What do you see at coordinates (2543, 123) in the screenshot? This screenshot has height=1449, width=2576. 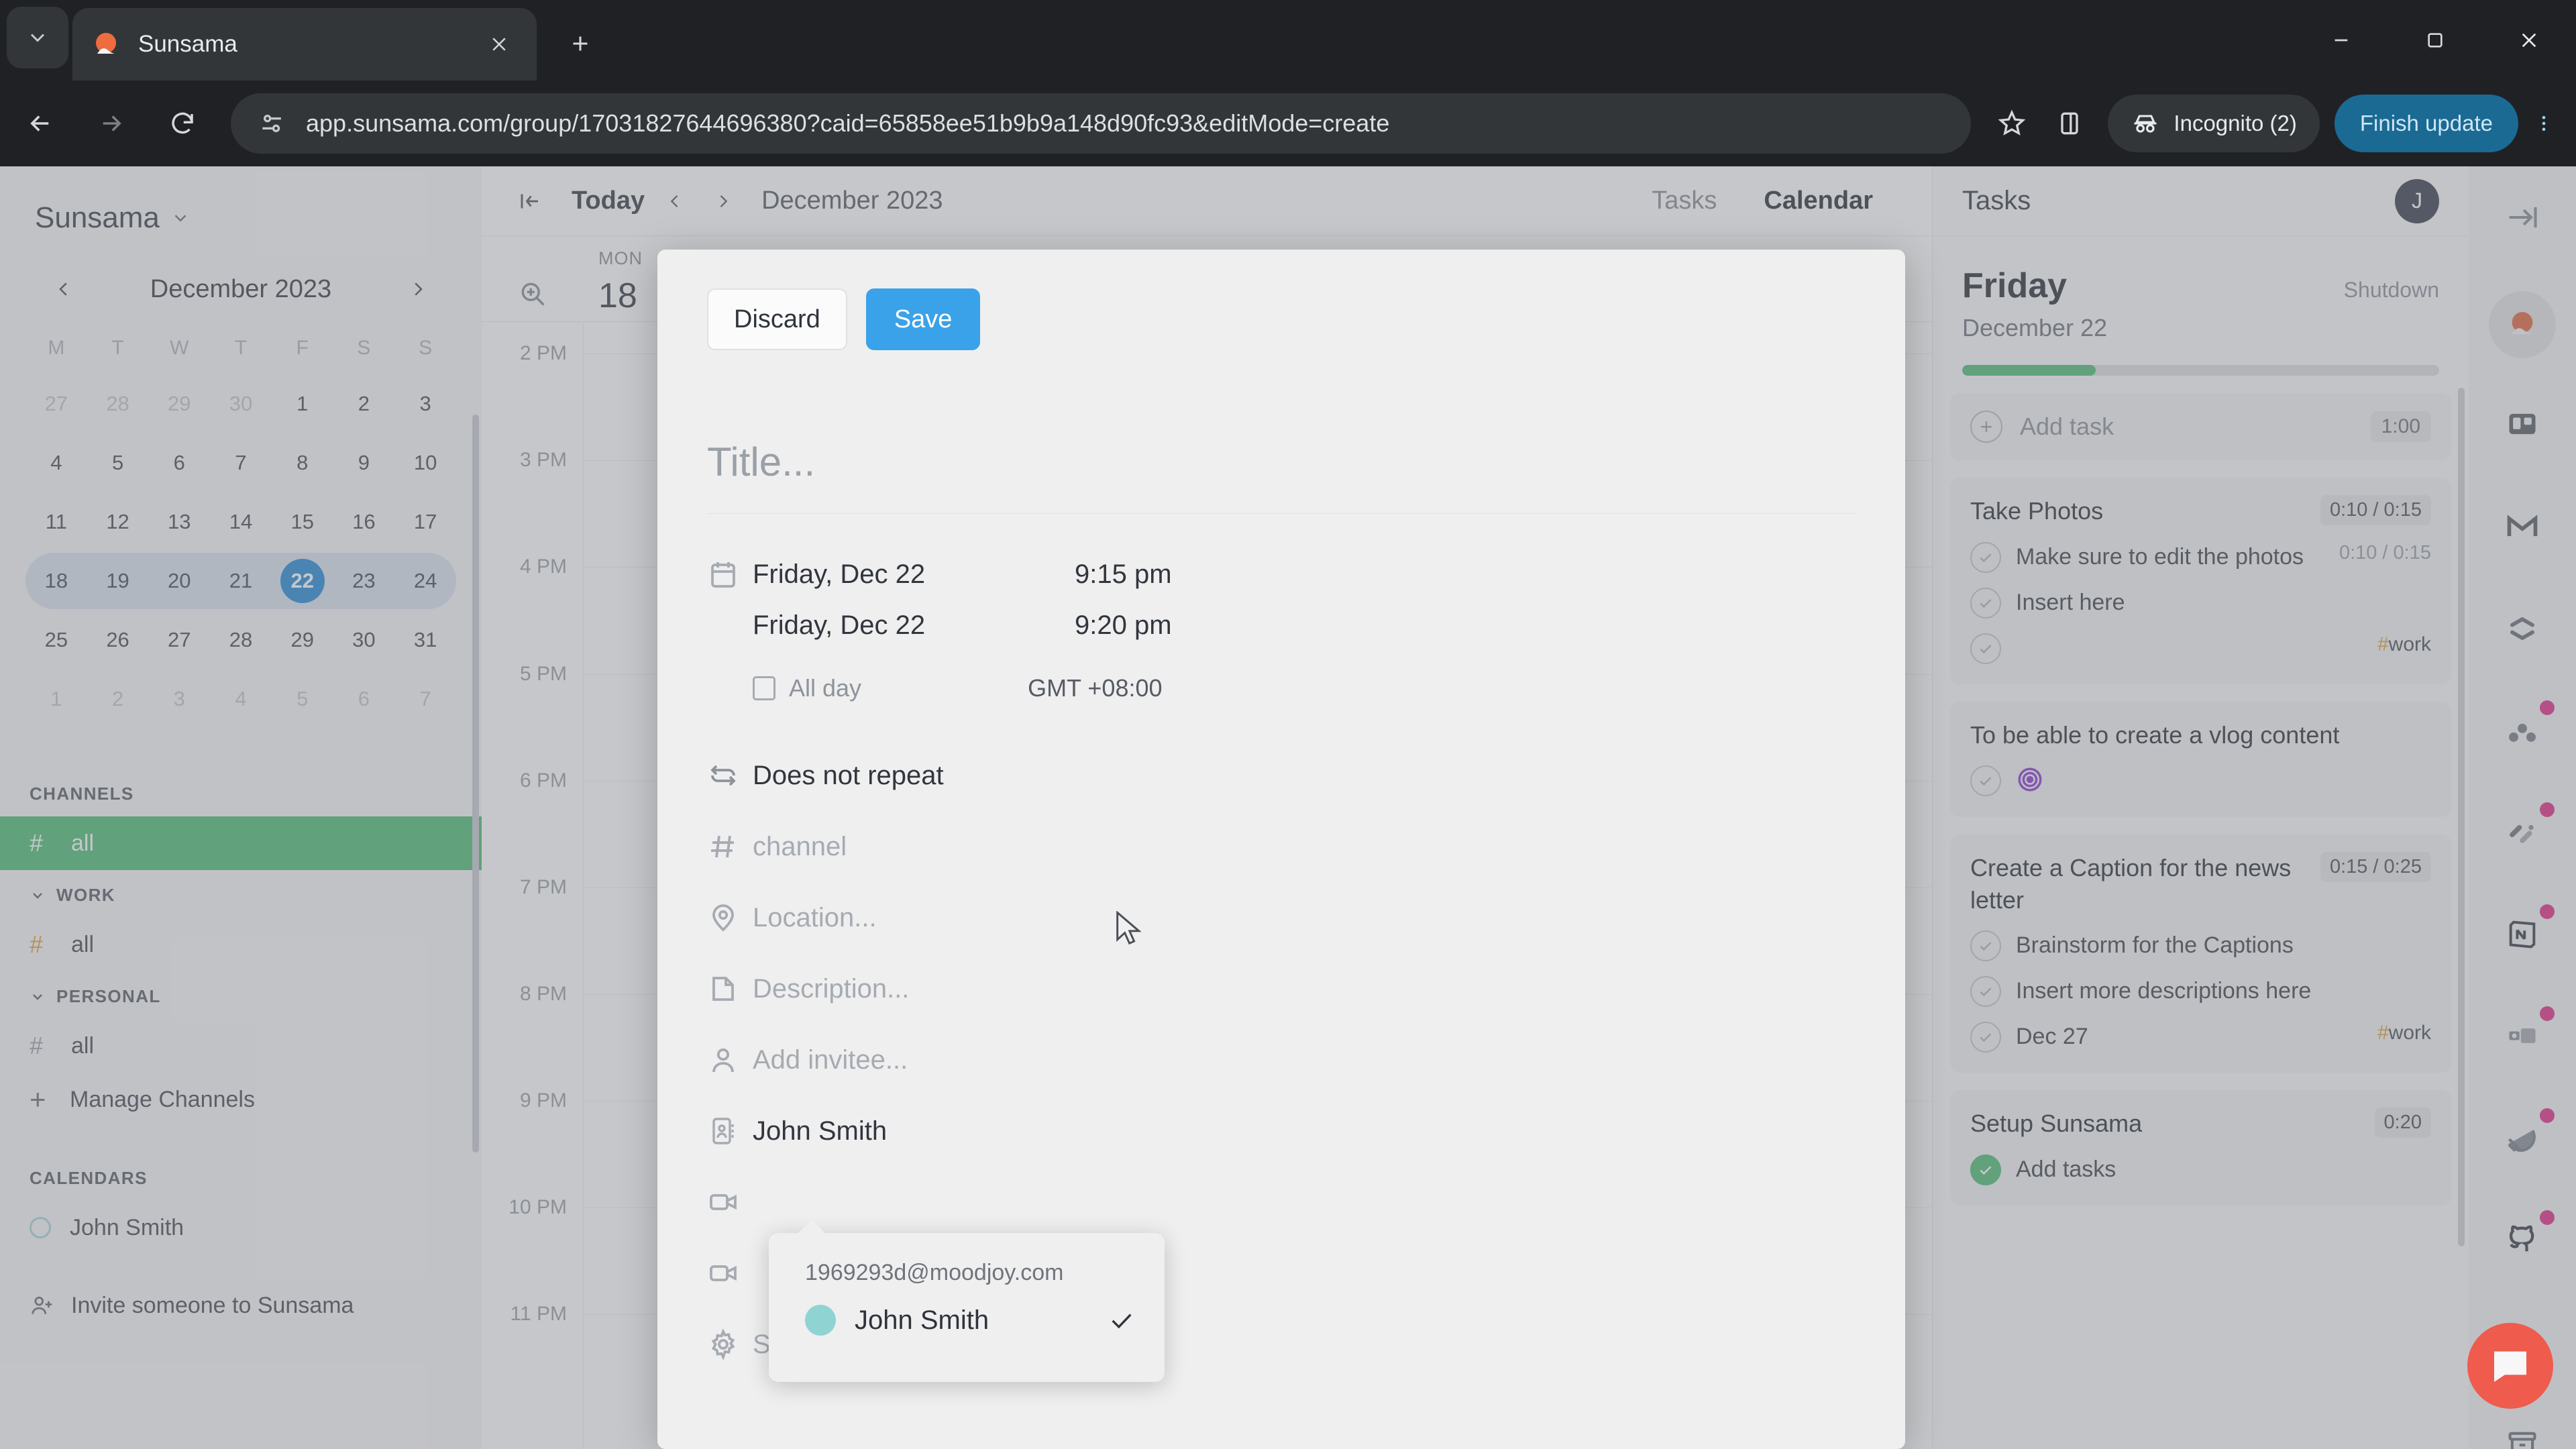 I see `chrome-menu-button` at bounding box center [2543, 123].